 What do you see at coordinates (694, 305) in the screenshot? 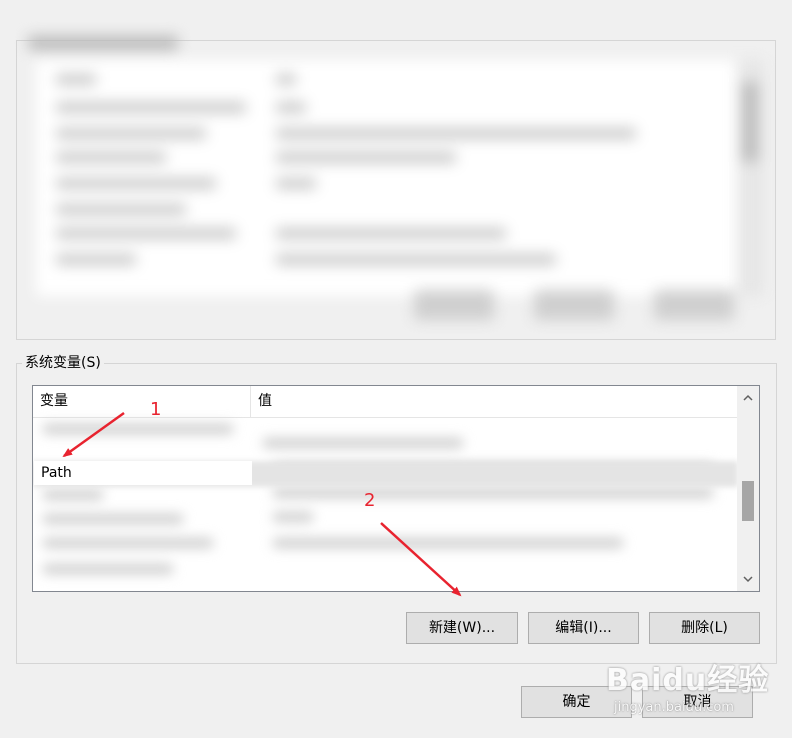
I see `user-delete-button` at bounding box center [694, 305].